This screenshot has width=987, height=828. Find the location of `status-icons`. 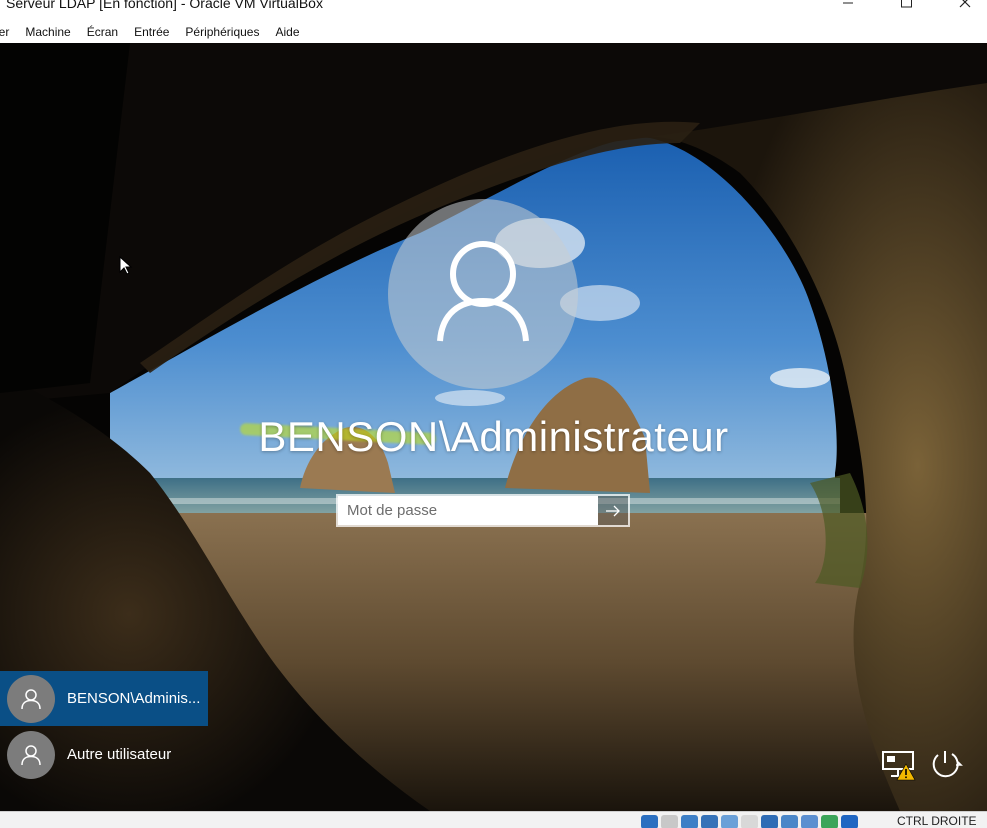

status-icons is located at coordinates (749, 821).